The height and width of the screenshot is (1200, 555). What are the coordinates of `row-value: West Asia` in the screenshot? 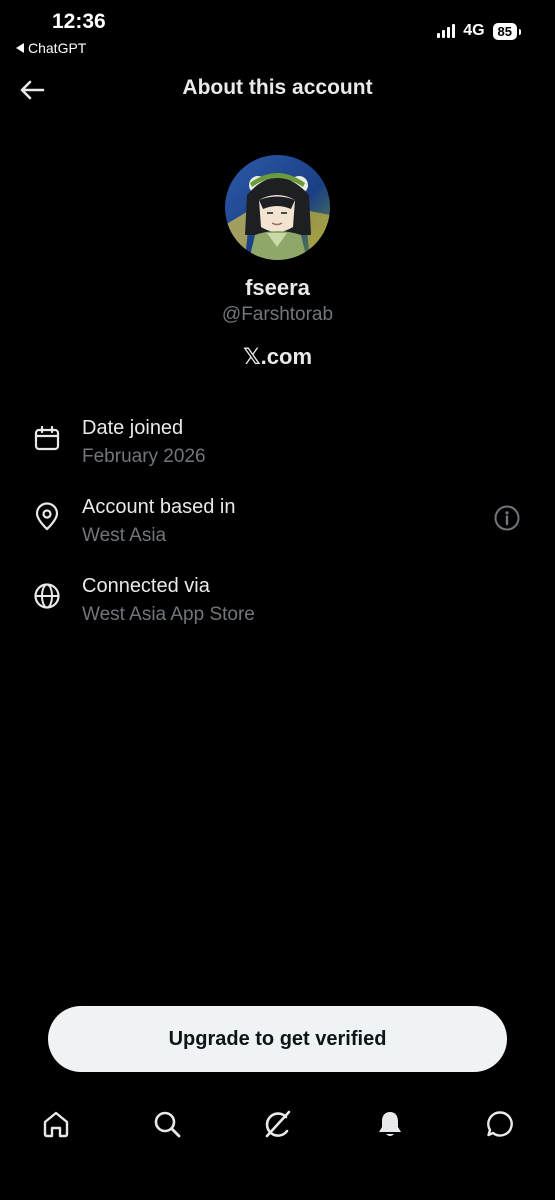 It's located at (124, 535).